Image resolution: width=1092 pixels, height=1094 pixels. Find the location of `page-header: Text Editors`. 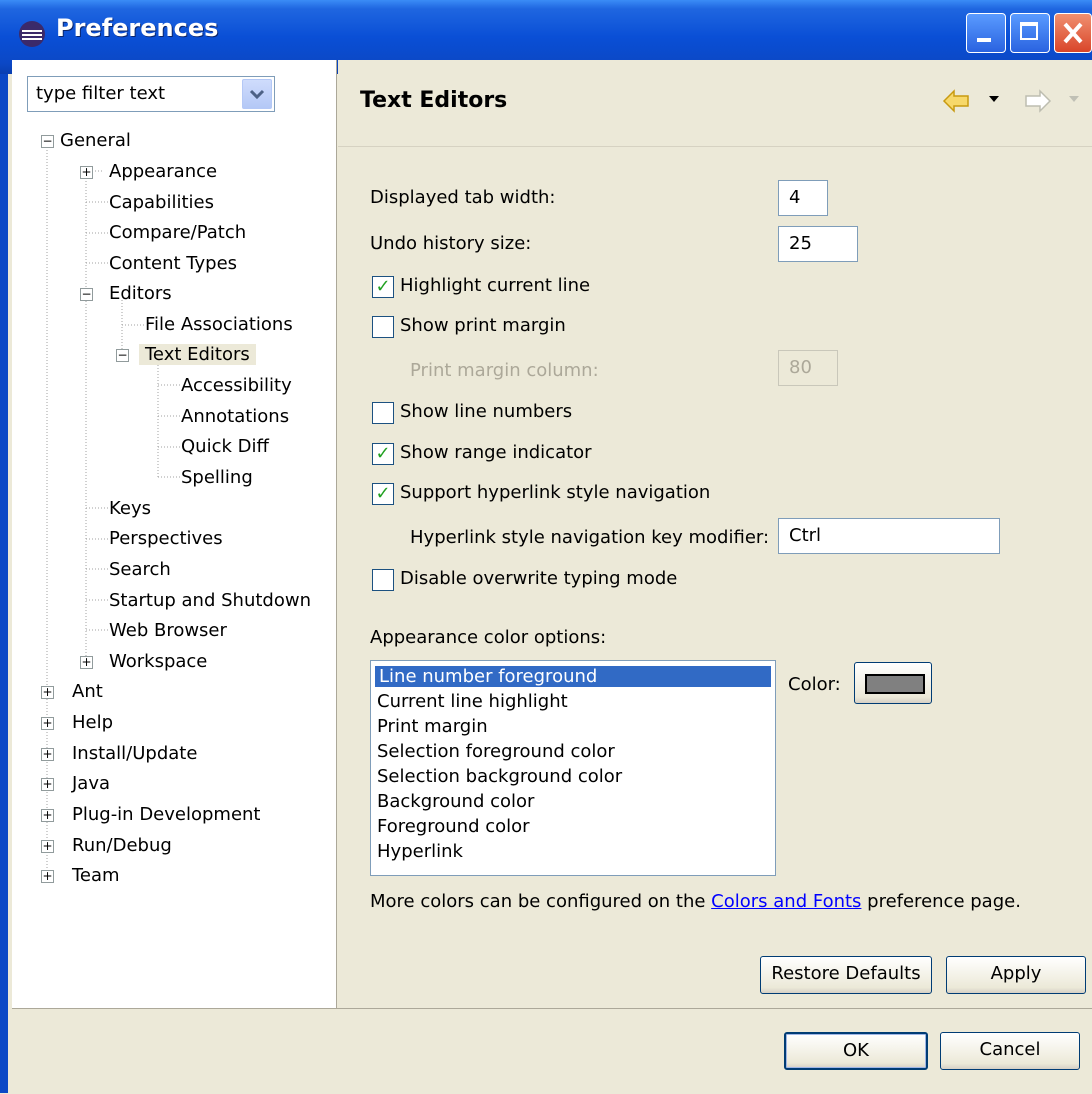

page-header: Text Editors is located at coordinates (715, 103).